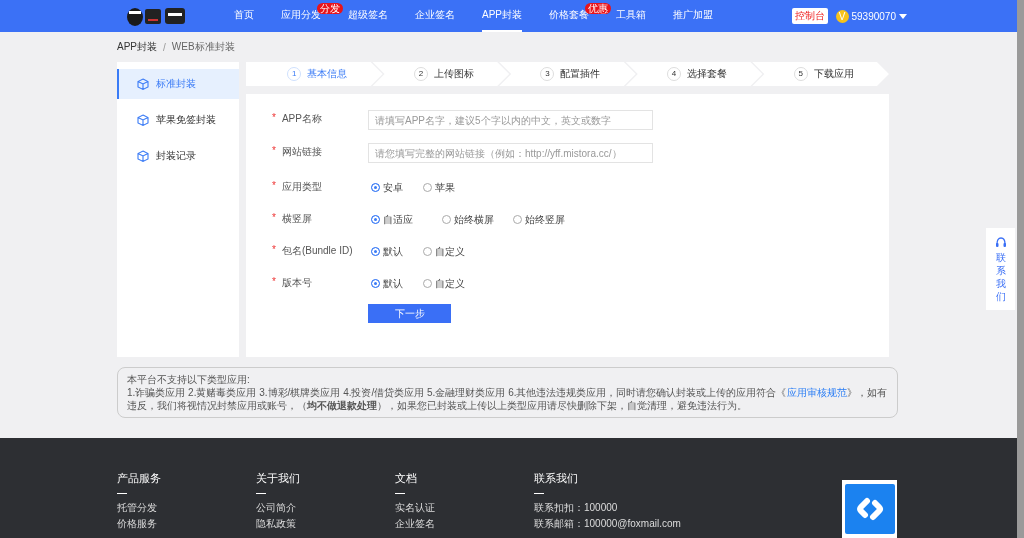 This screenshot has height=538, width=1024. Describe the element at coordinates (477, 218) in the screenshot. I see `radio-option: 始终横屏` at that location.